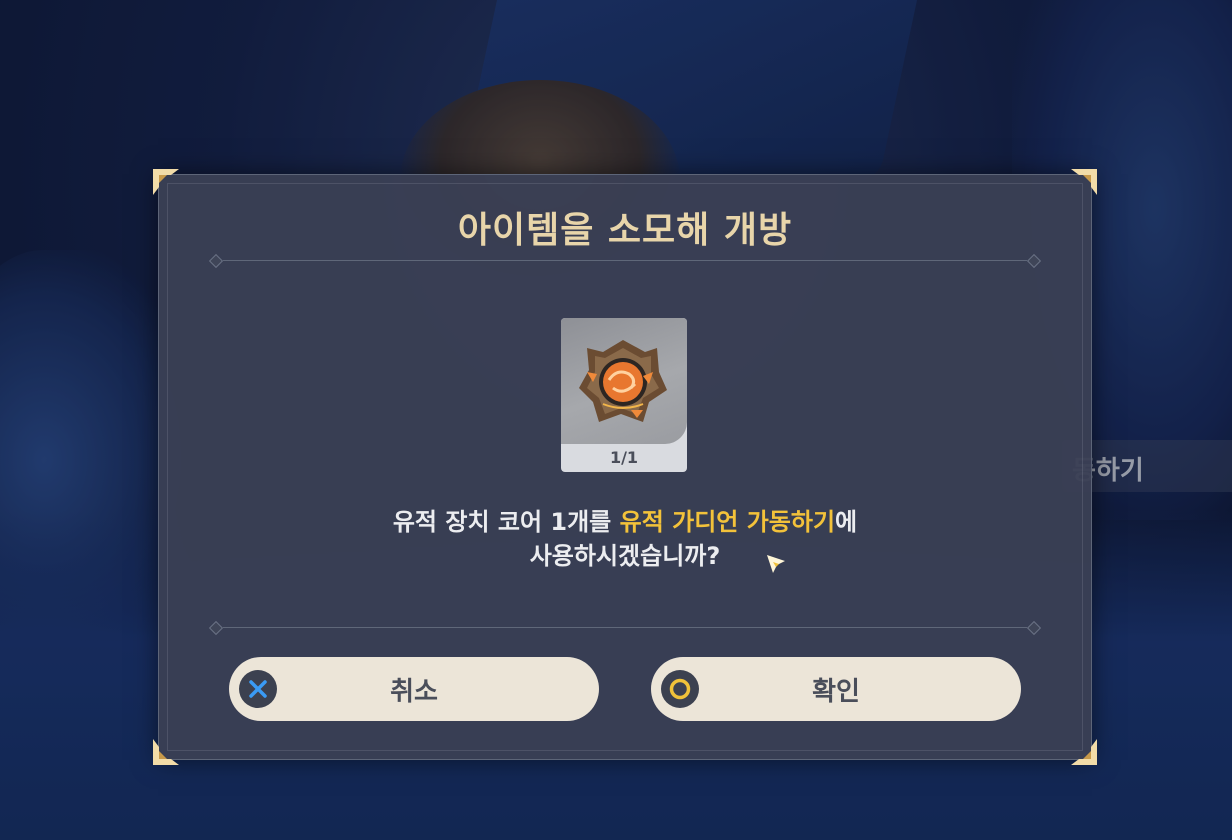 This screenshot has width=1232, height=840. Describe the element at coordinates (727, 522) in the screenshot. I see `message-highlight: 유적 가디언 가동하기` at that location.